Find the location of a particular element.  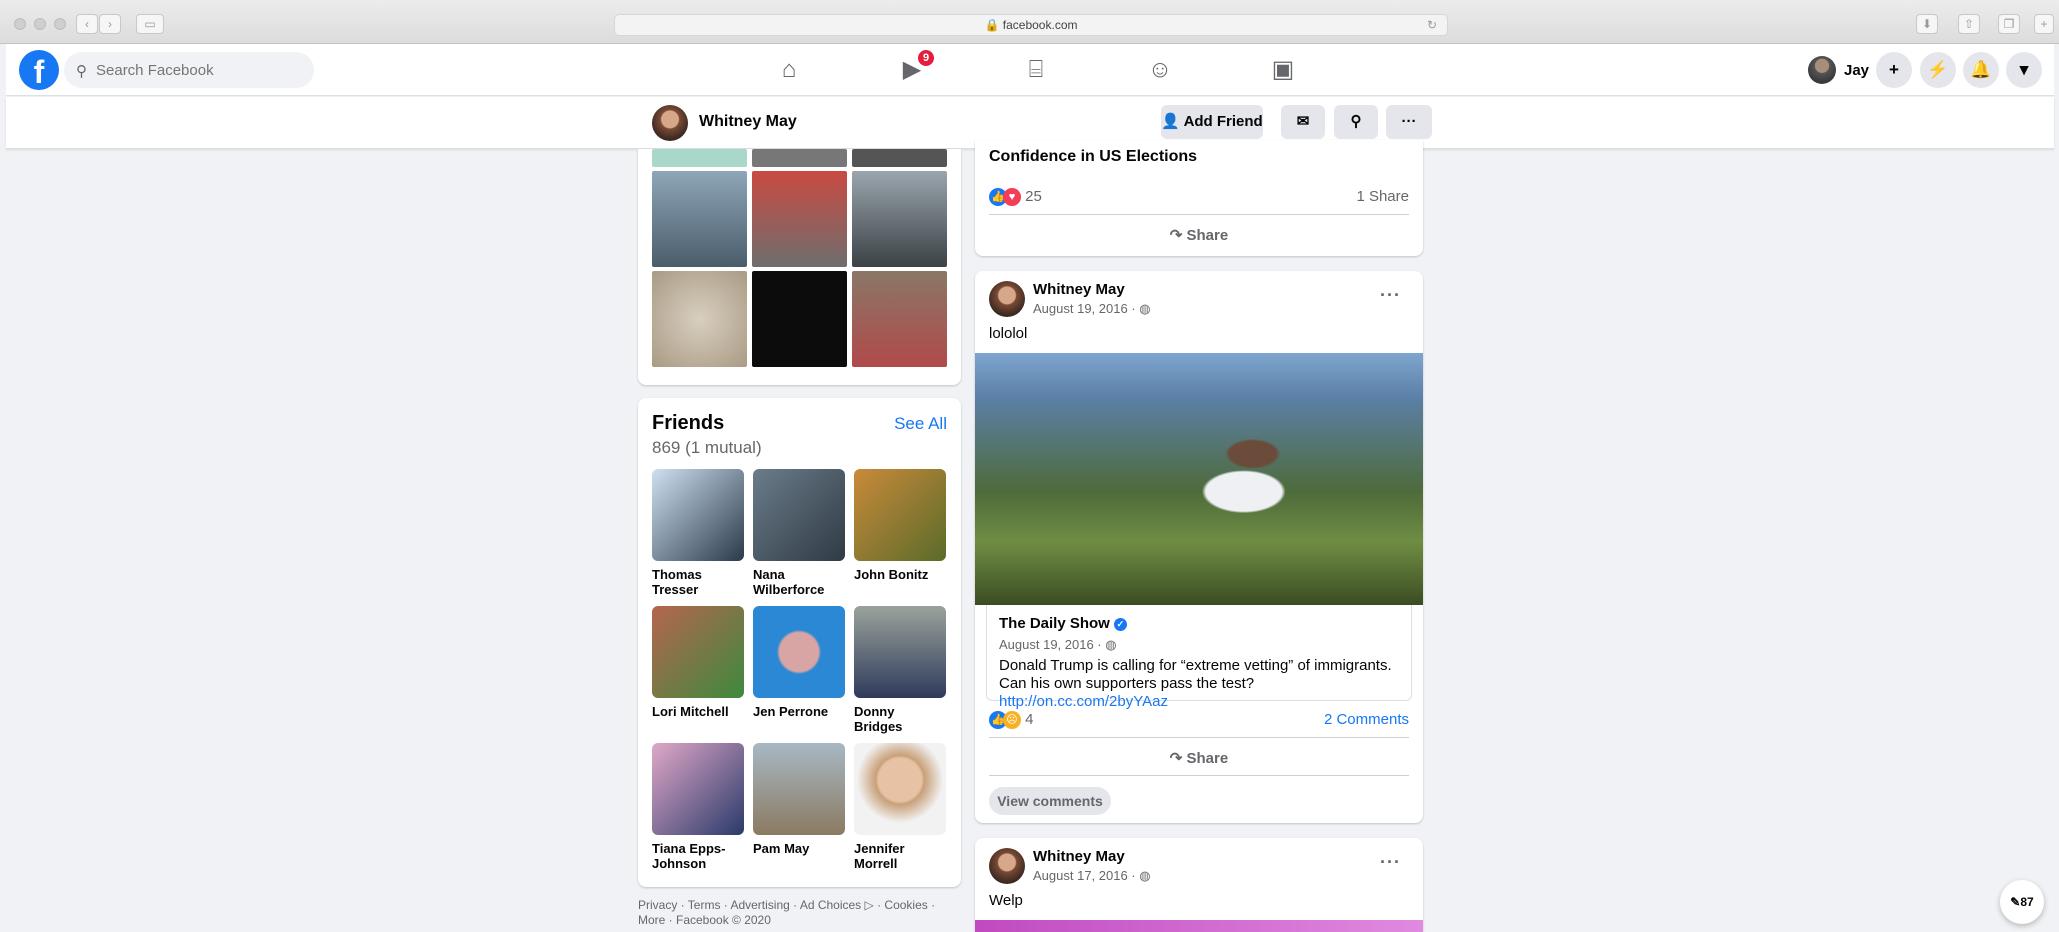

more-options-button: ··· is located at coordinates (1409, 122).